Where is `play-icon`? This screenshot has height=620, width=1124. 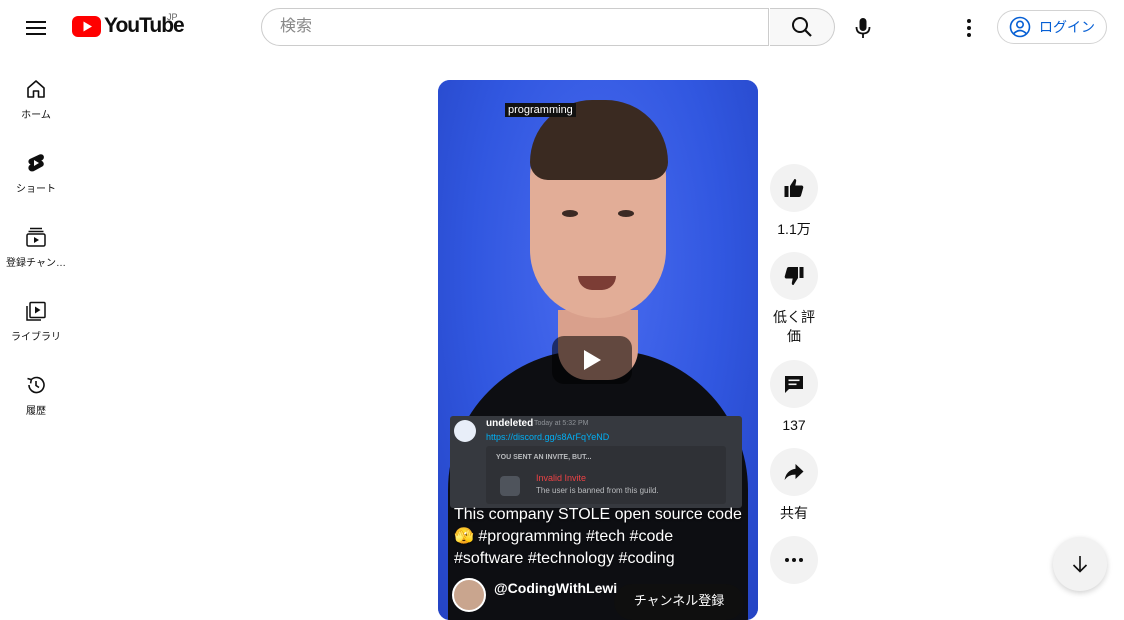 play-icon is located at coordinates (592, 360).